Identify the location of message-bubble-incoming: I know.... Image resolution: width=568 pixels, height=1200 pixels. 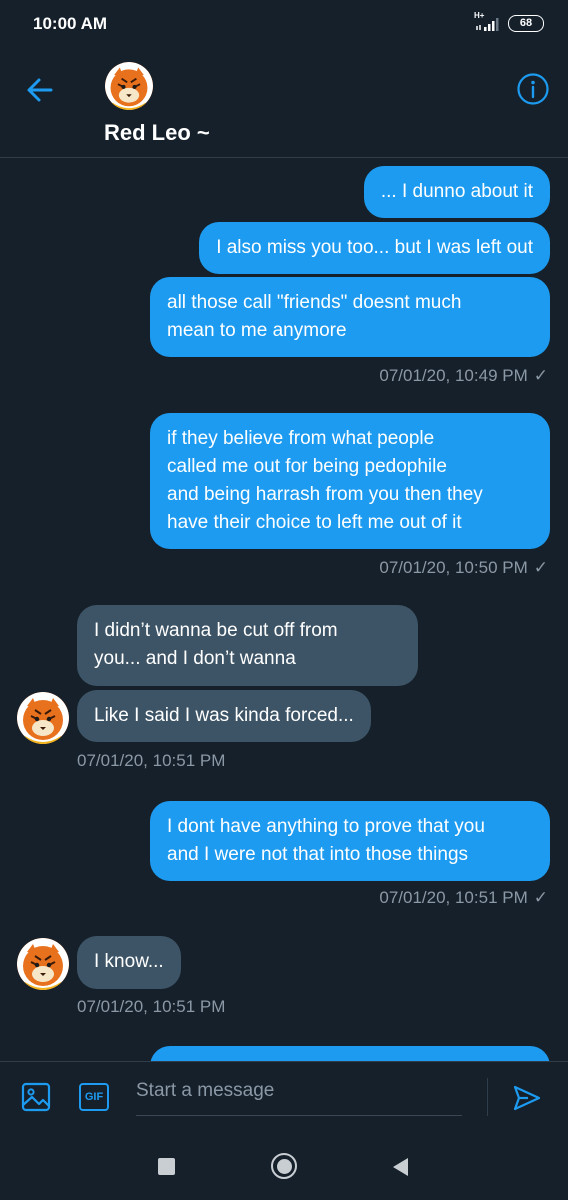
(129, 962).